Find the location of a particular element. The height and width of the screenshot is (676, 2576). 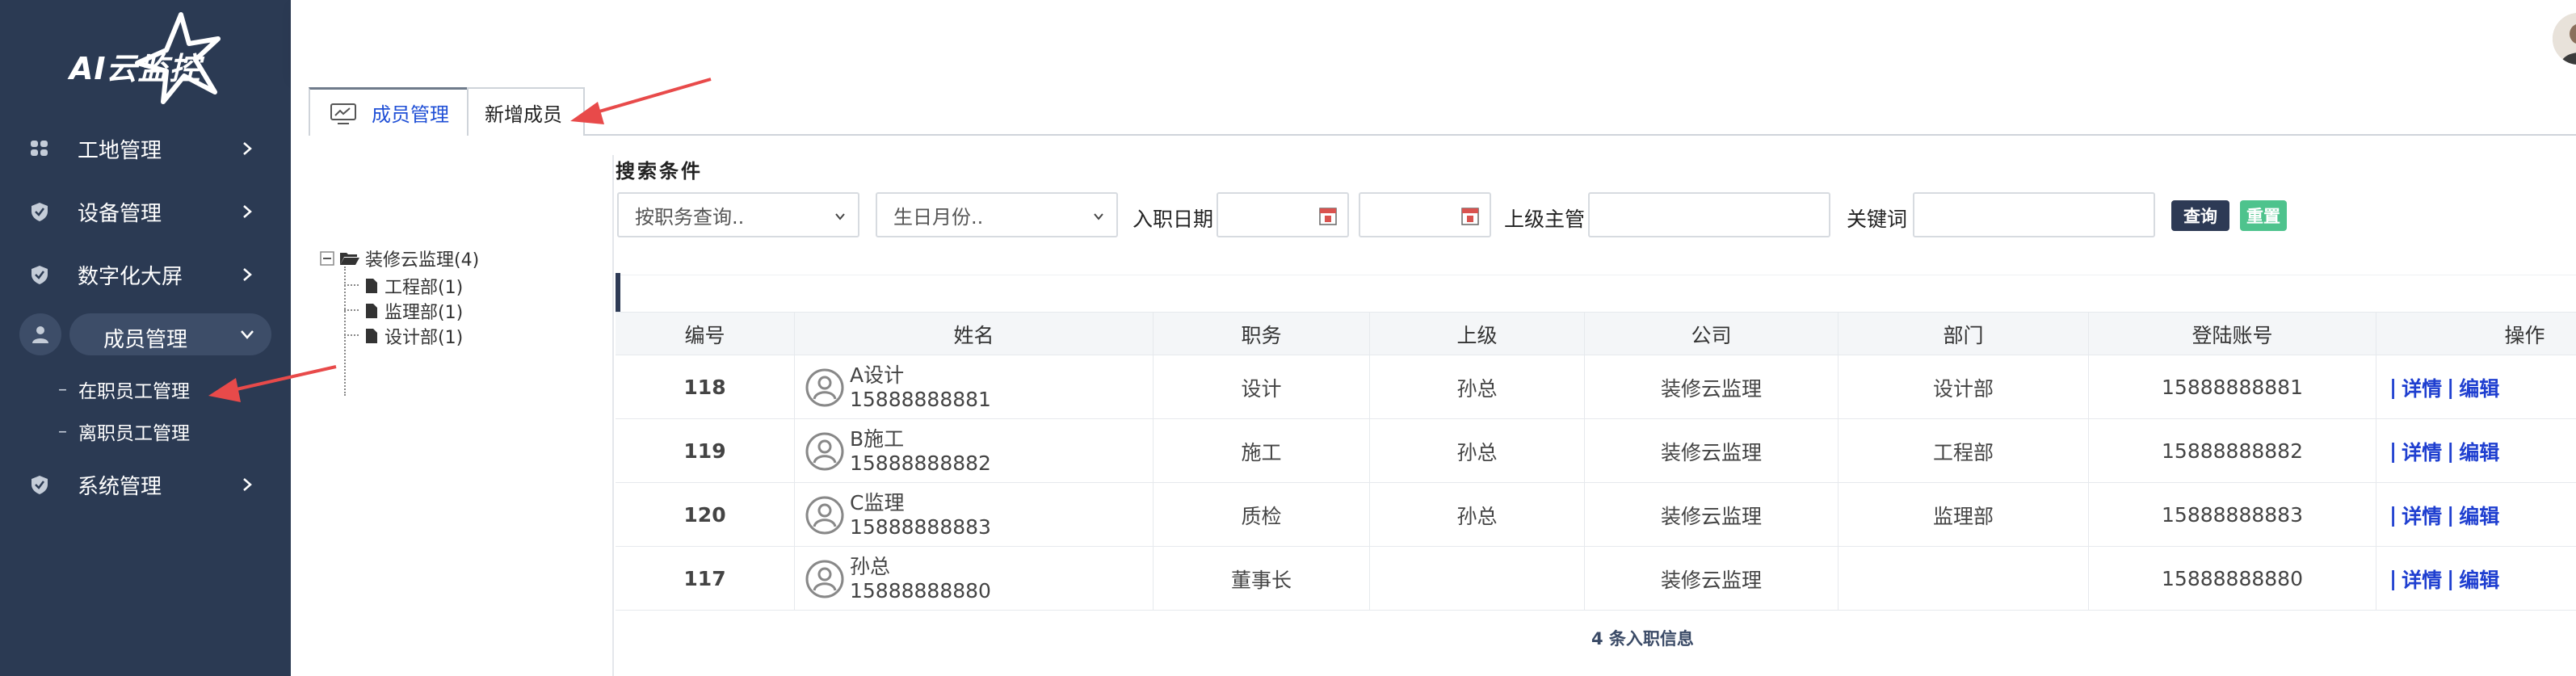

name-wrap: B施工 15888888882 is located at coordinates (898, 451).